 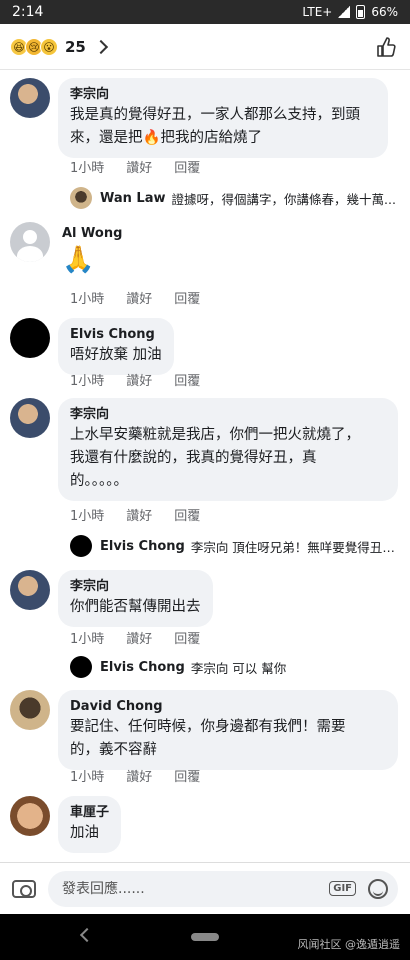 I want to click on comment: David Chong 要記住、任何時候，你身邊都有我們！需要 的，義不容辭, so click(x=204, y=730).